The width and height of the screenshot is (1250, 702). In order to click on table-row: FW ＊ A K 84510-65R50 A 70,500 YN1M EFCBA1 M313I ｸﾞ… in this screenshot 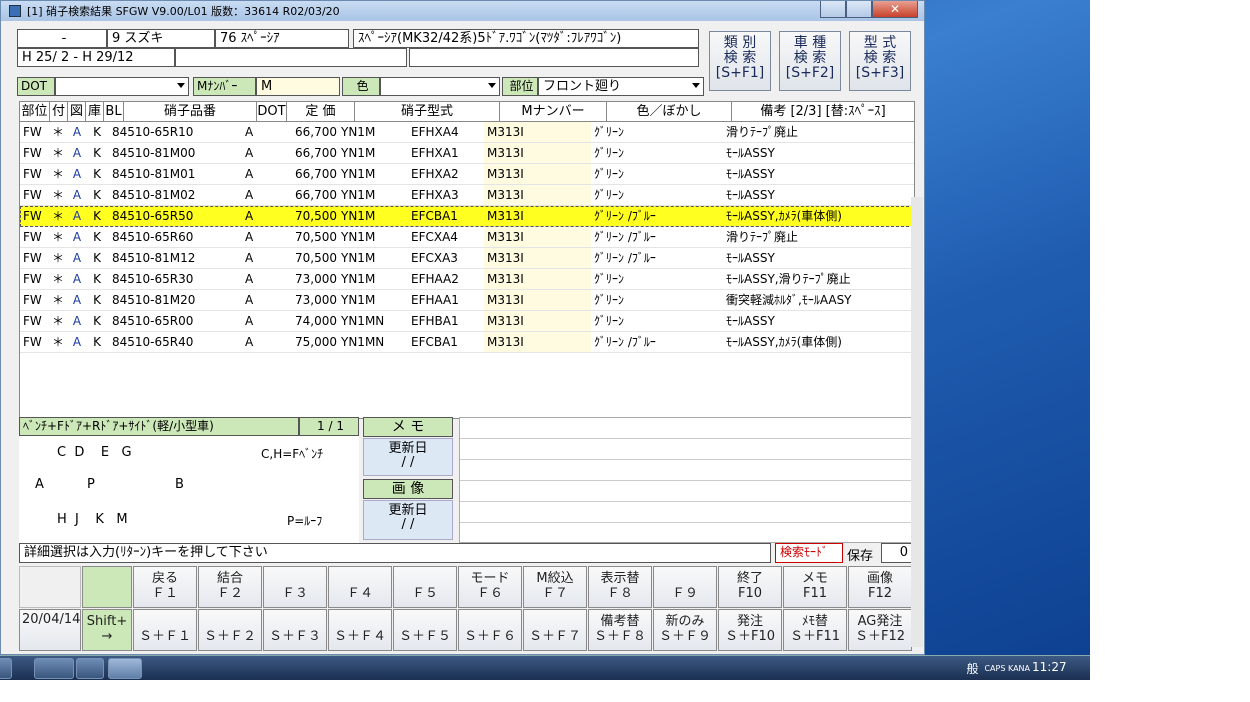, I will do `click(467, 216)`.